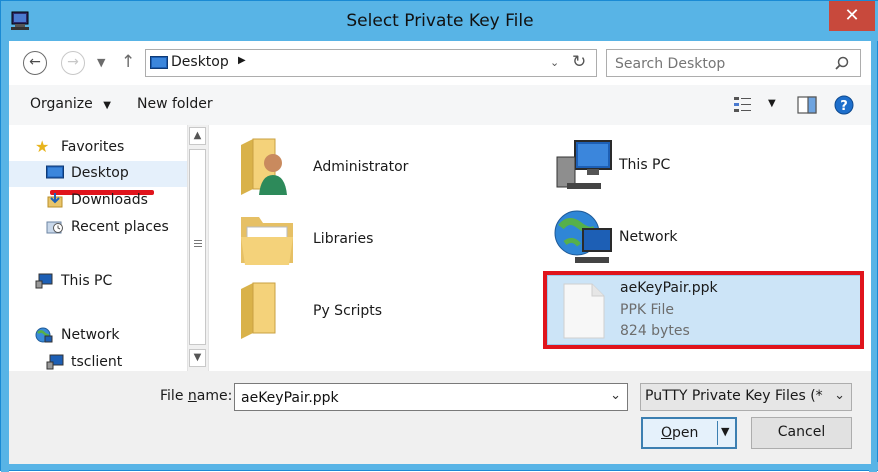  I want to click on nav-pane-scrollbar: ▲ ▼, so click(197, 248).